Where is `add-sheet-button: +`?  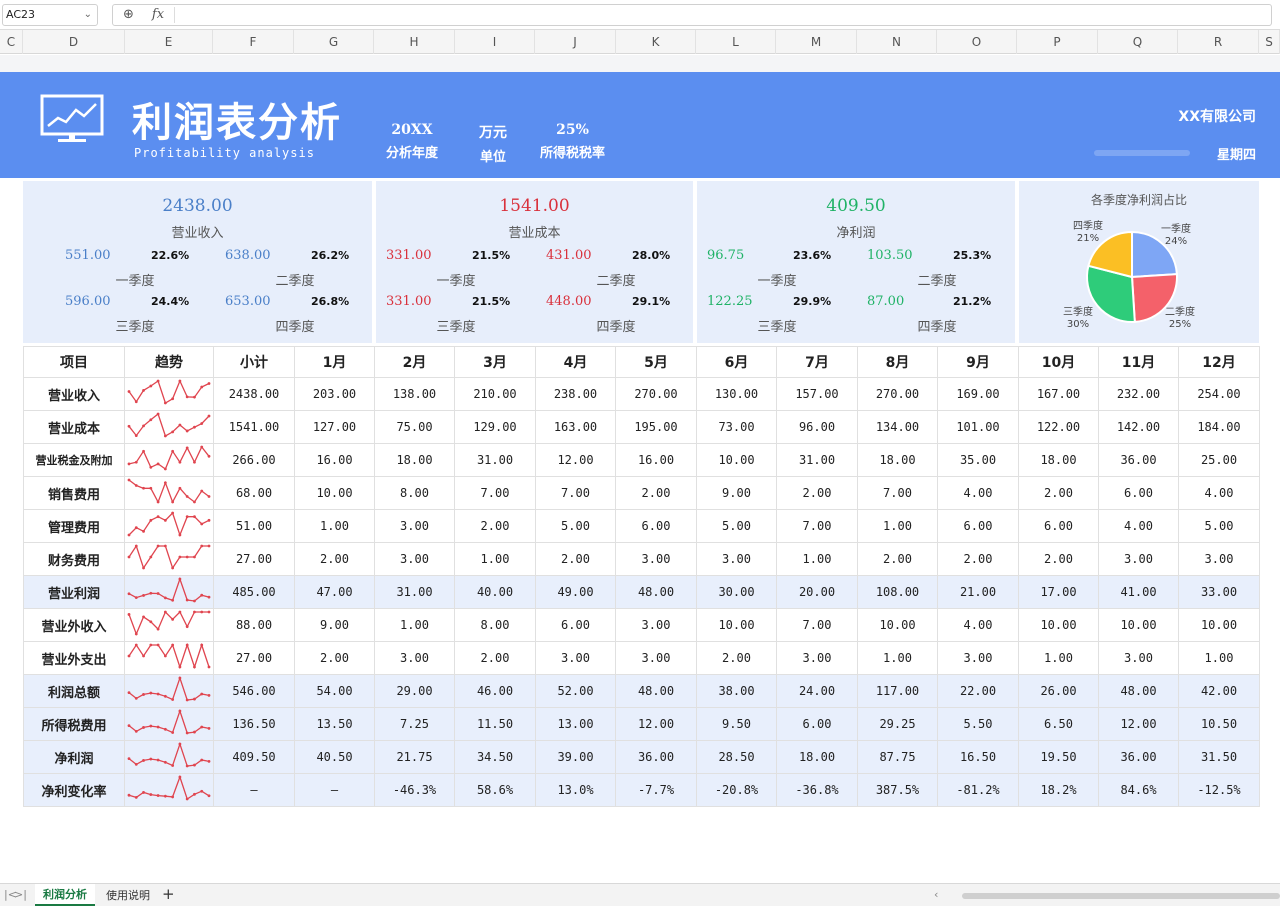 add-sheet-button: + is located at coordinates (168, 894).